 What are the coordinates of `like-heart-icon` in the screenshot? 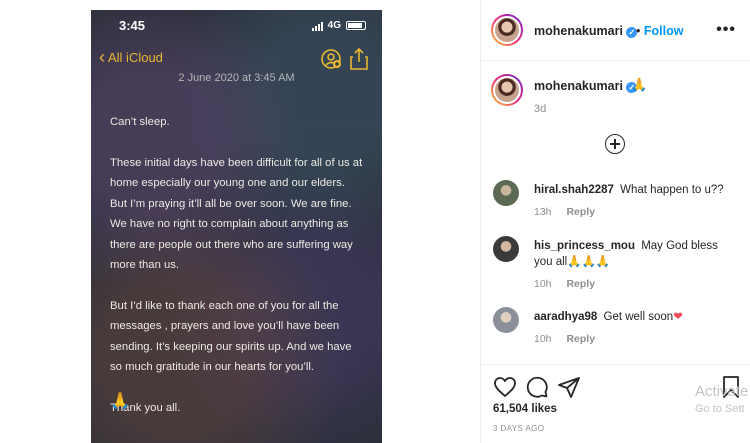 It's located at (505, 387).